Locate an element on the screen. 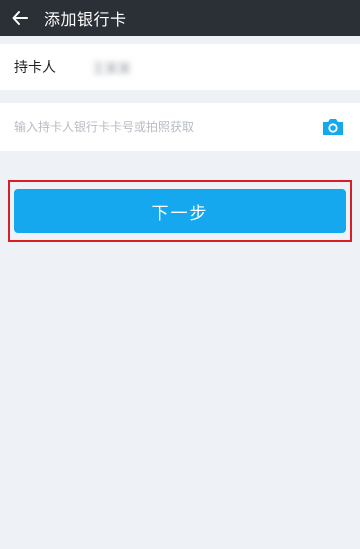 Image resolution: width=360 pixels, height=549 pixels. arrow-left-icon is located at coordinates (20, 18).